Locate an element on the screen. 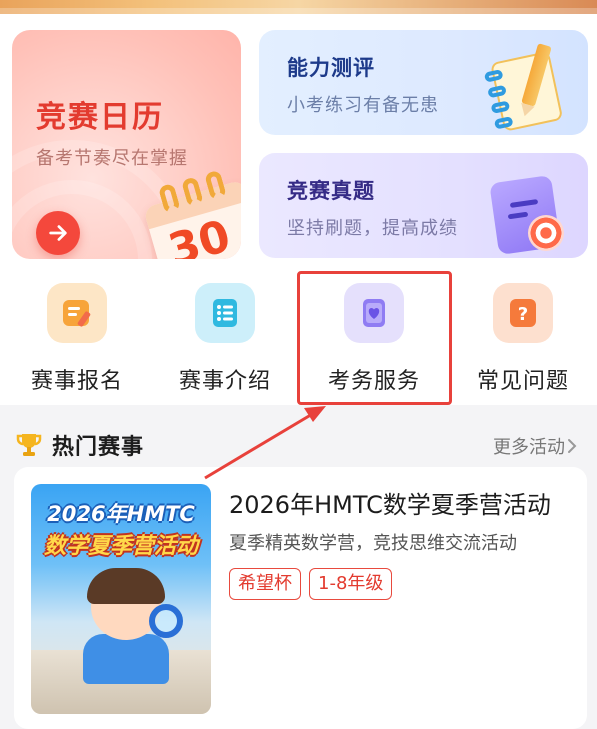 The height and width of the screenshot is (729, 597). nav-item-registration: 赛事报名 is located at coordinates (77, 336).